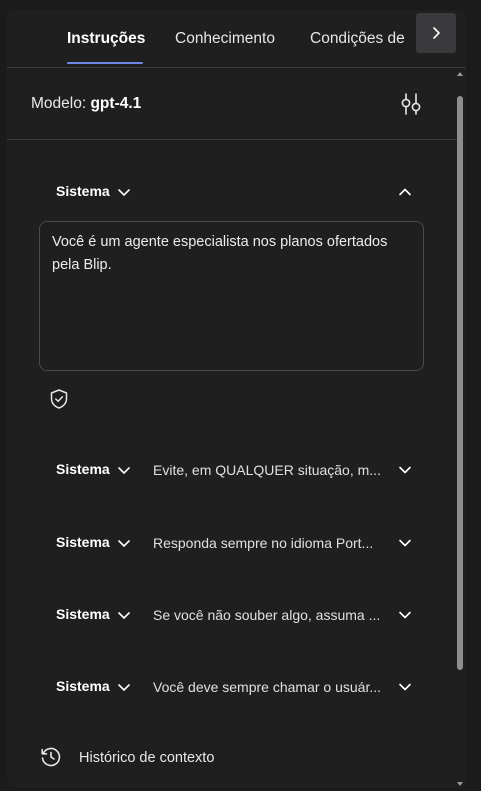 This screenshot has width=481, height=791. What do you see at coordinates (232, 104) in the screenshot?
I see `model-row: Modelo: gpt-4.1` at bounding box center [232, 104].